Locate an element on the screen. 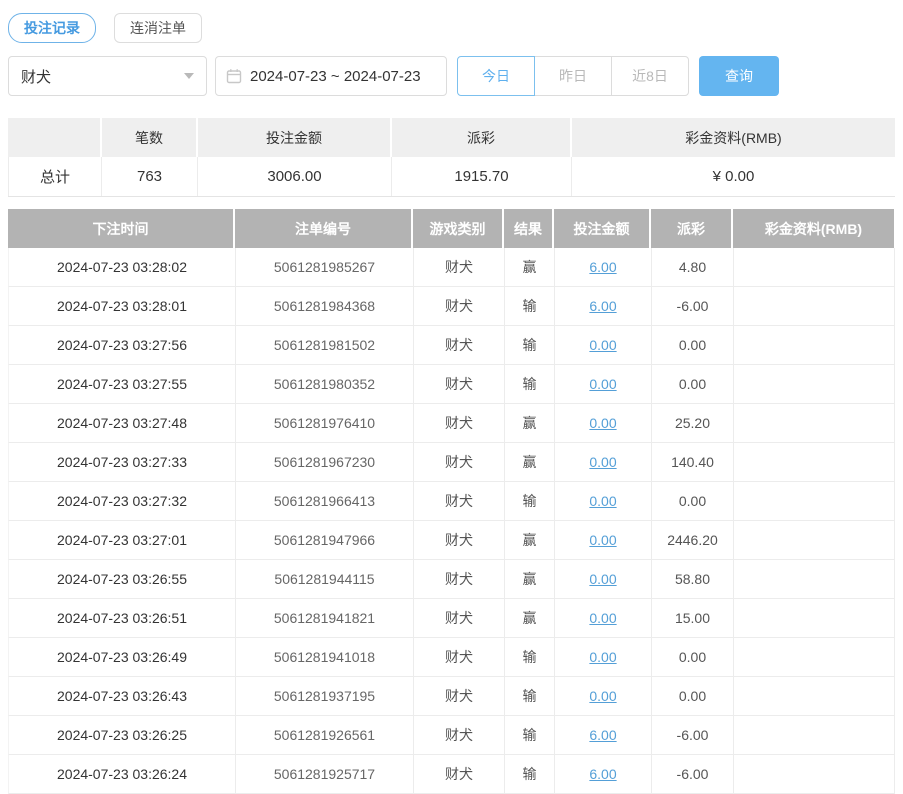  top-tabs: 投注记录 连消注单 is located at coordinates (451, 28).